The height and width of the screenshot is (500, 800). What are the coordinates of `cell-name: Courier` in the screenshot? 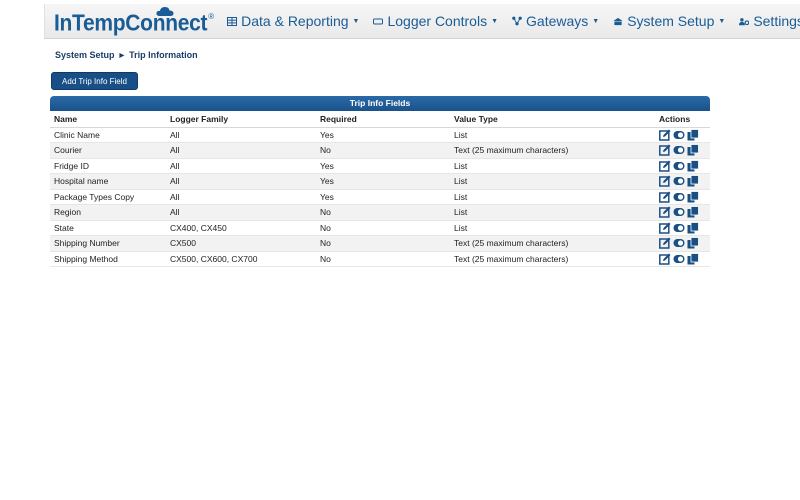 It's located at (108, 150).